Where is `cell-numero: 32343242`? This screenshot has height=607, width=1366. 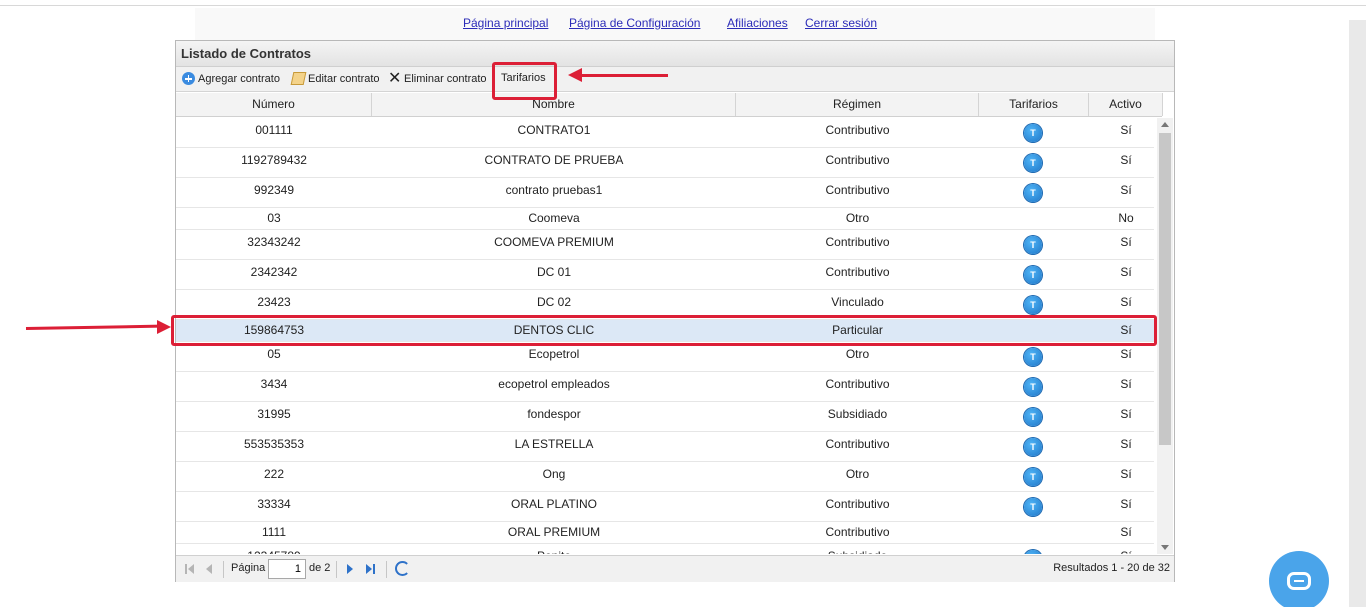 cell-numero: 32343242 is located at coordinates (274, 242).